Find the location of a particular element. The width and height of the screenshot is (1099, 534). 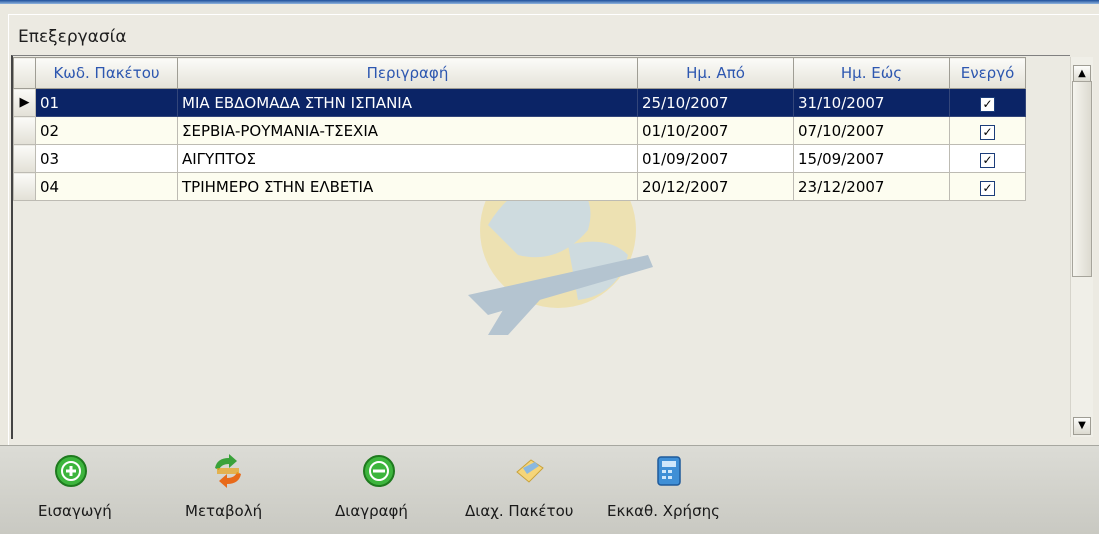

cell-date-from: 25/10/2007 is located at coordinates (715, 102).